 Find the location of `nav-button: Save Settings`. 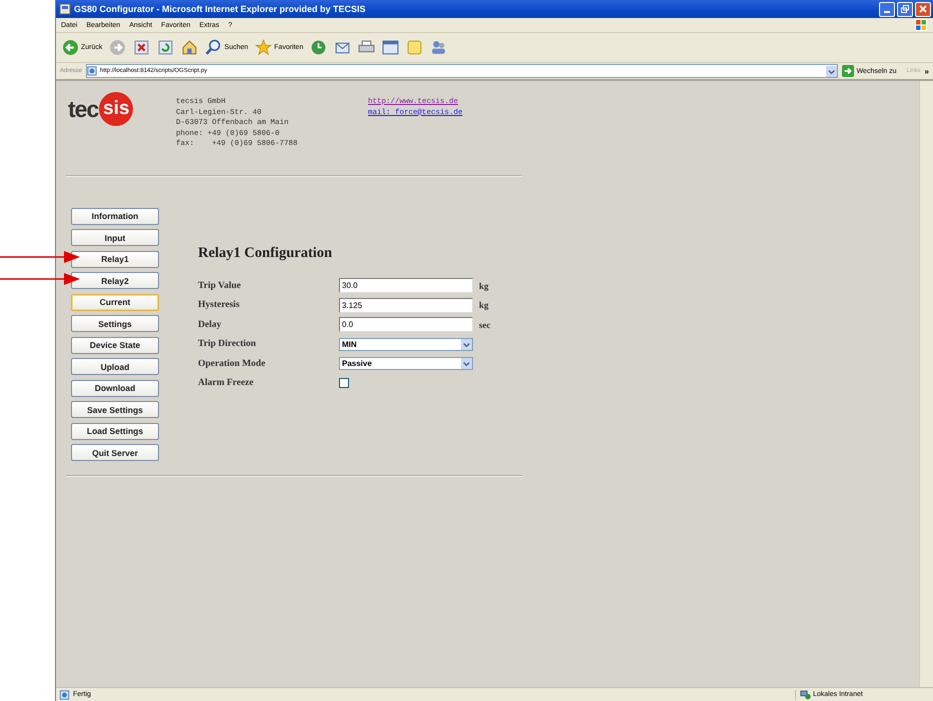

nav-button: Save Settings is located at coordinates (115, 409).